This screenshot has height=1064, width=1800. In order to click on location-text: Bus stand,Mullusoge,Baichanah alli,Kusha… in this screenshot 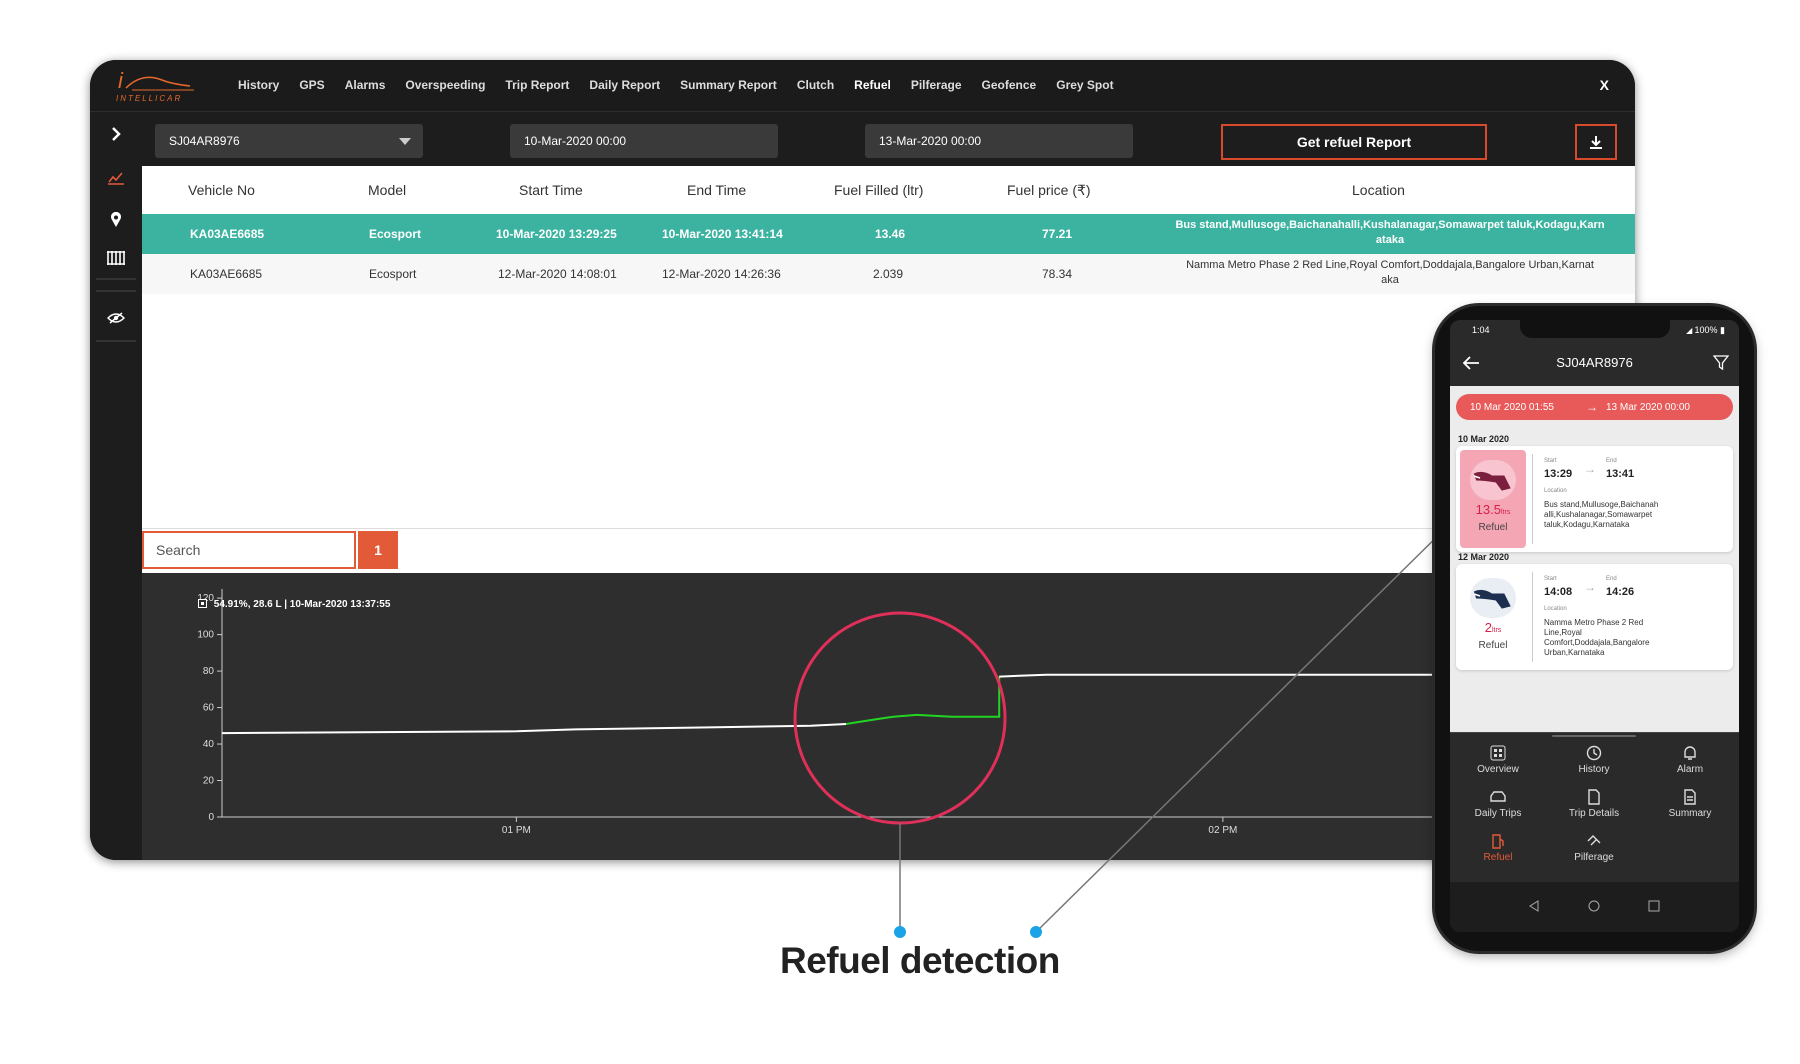, I will do `click(1601, 514)`.